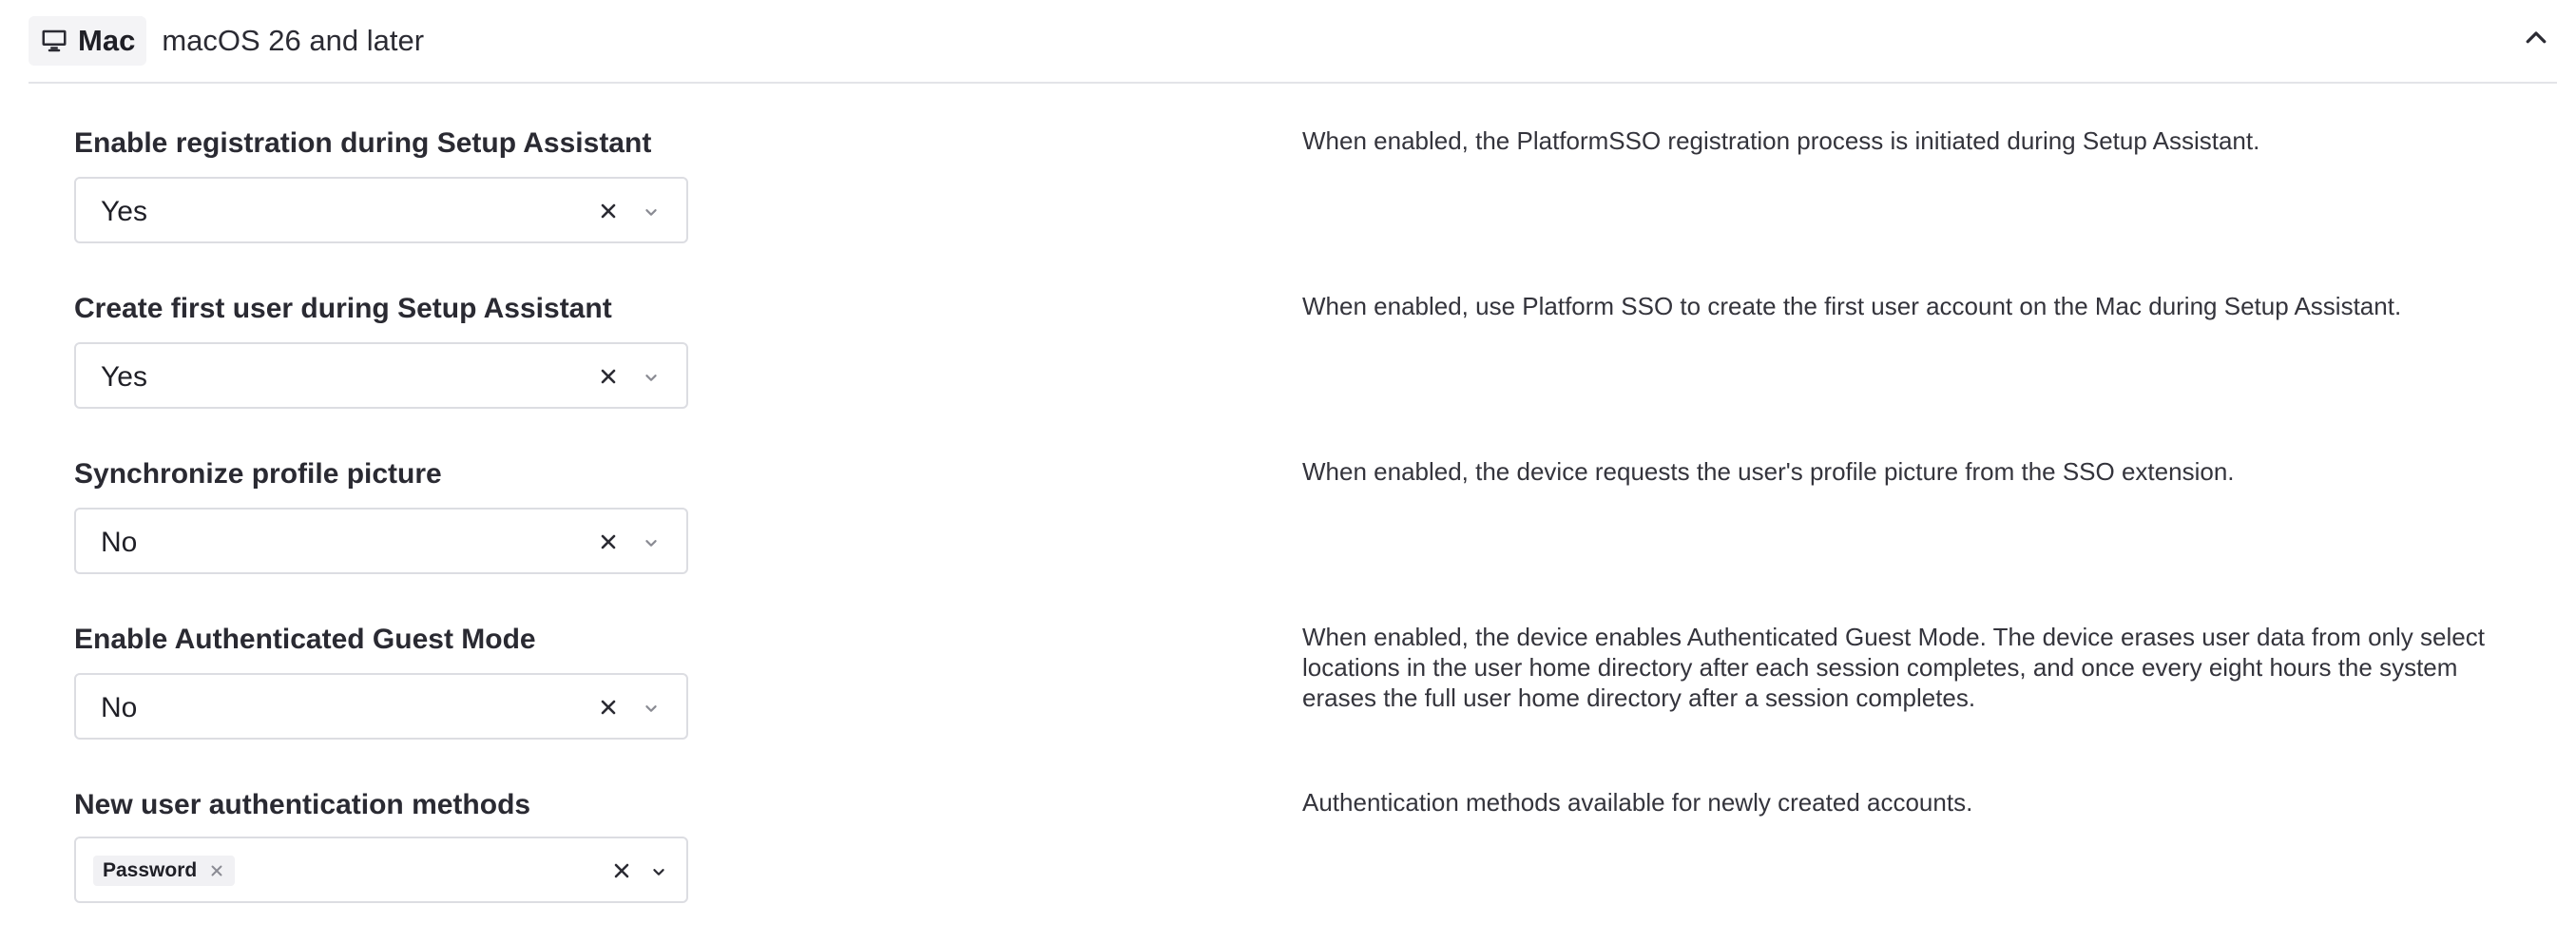  What do you see at coordinates (107, 40) in the screenshot?
I see `platform-name: Mac` at bounding box center [107, 40].